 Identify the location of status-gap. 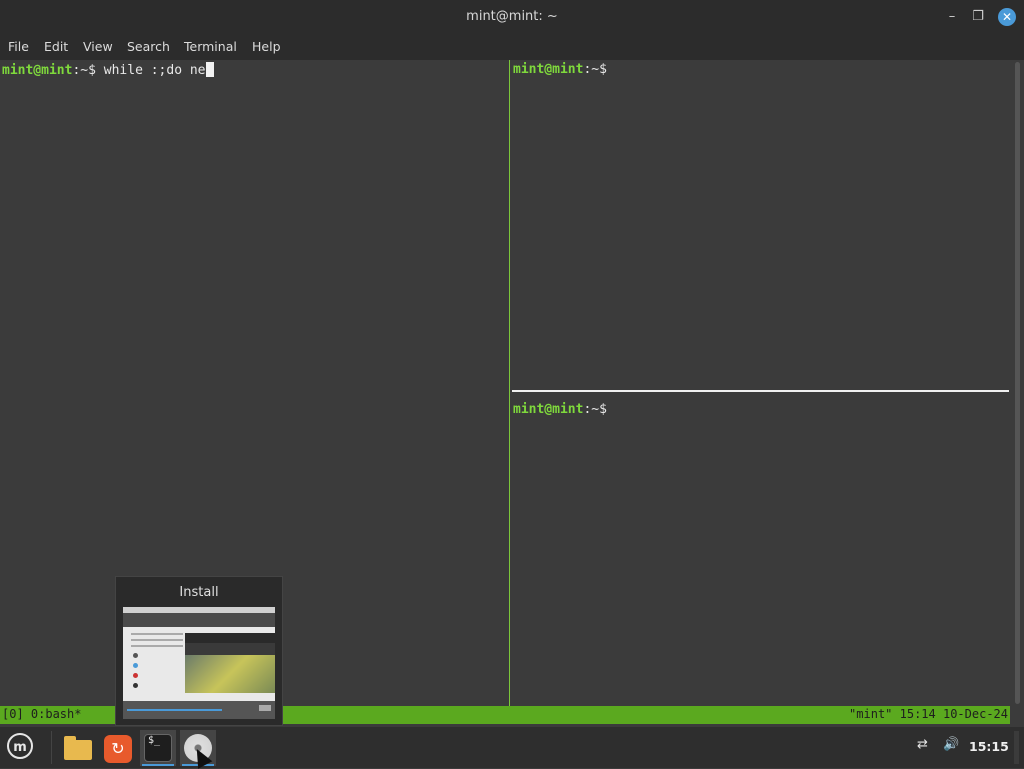
(1017, 715).